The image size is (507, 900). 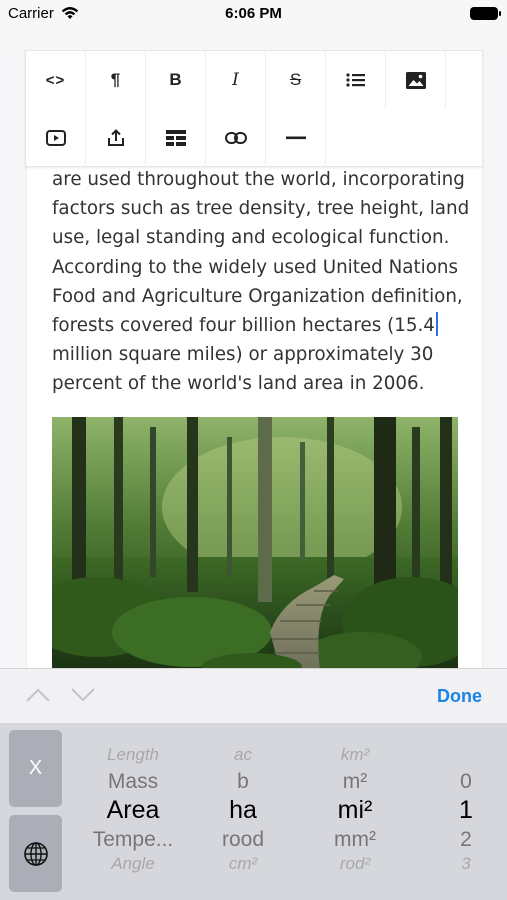 I want to click on chevron-up-icon, so click(x=38, y=695).